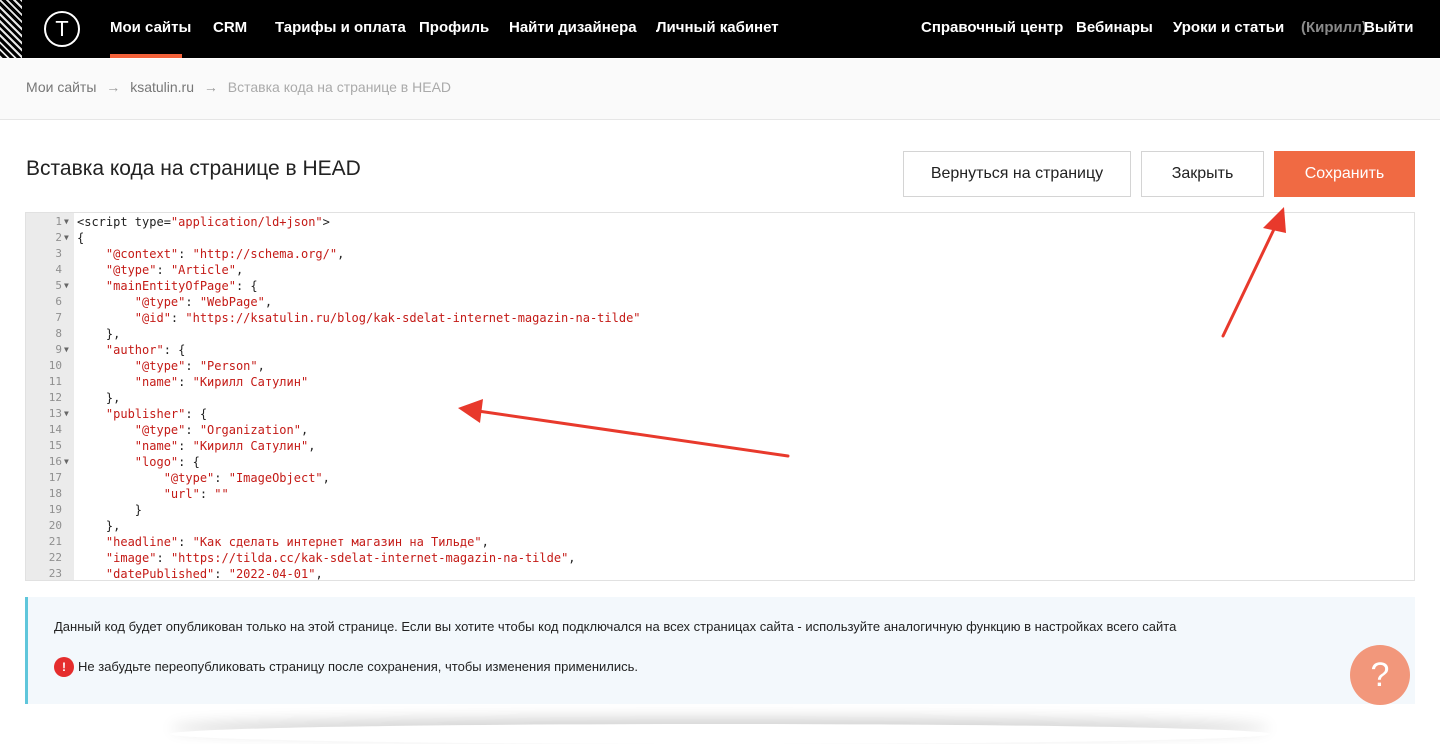 Image resolution: width=1440 pixels, height=744 pixels. What do you see at coordinates (1202, 174) in the screenshot?
I see `close-button: Закрыть` at bounding box center [1202, 174].